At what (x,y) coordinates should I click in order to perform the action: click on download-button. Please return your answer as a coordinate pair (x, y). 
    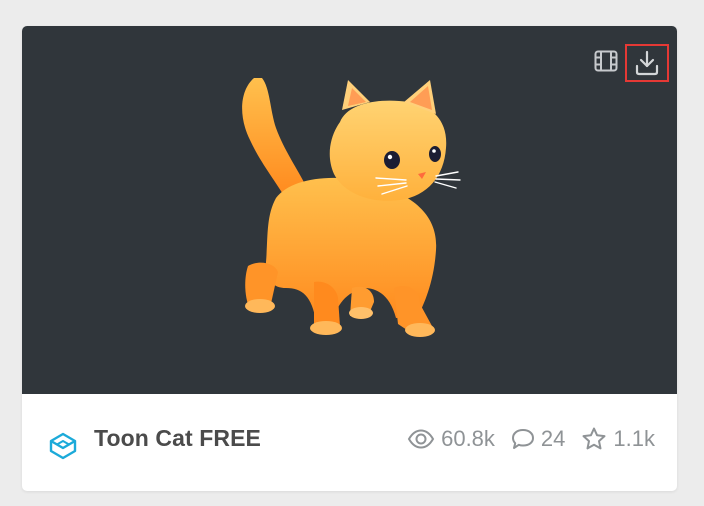
    Looking at the image, I should click on (647, 63).